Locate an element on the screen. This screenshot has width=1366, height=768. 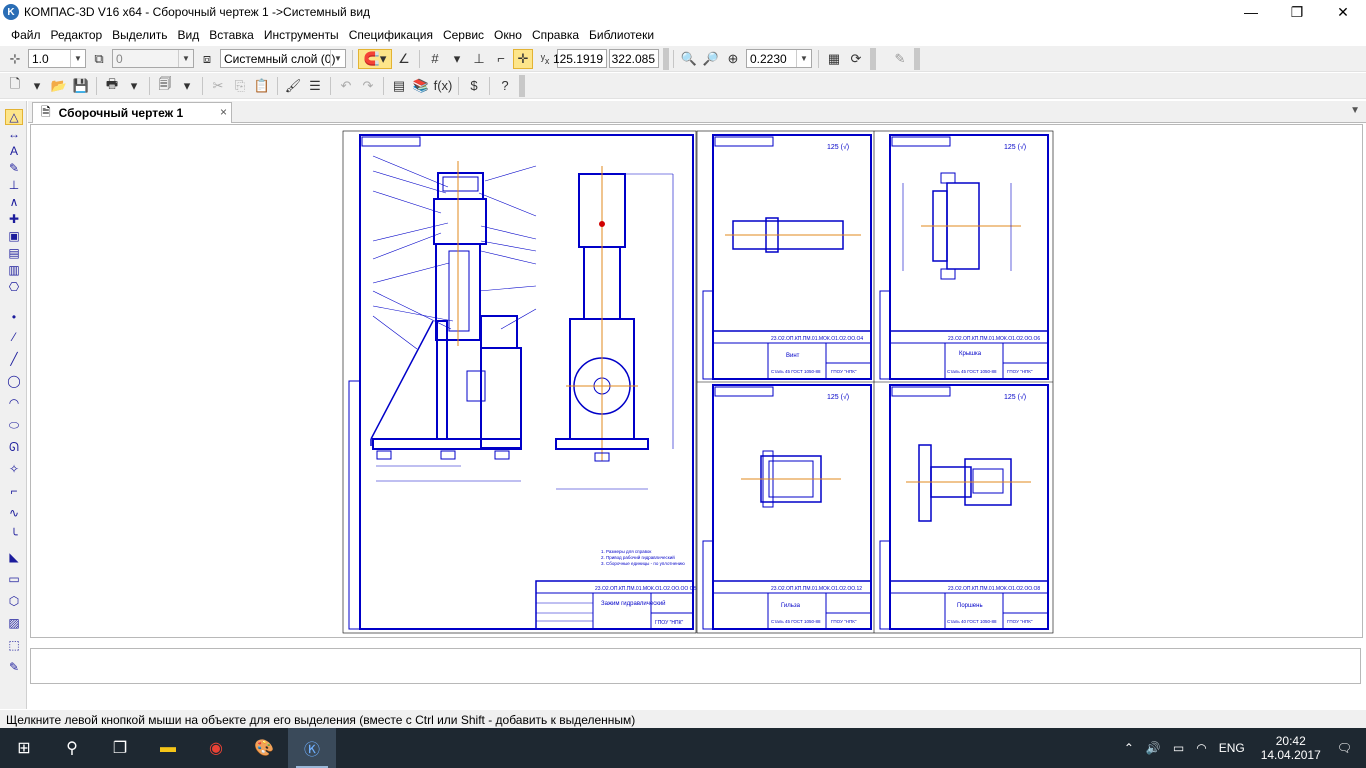
menu-select: Выделить is located at coordinates (139, 35).